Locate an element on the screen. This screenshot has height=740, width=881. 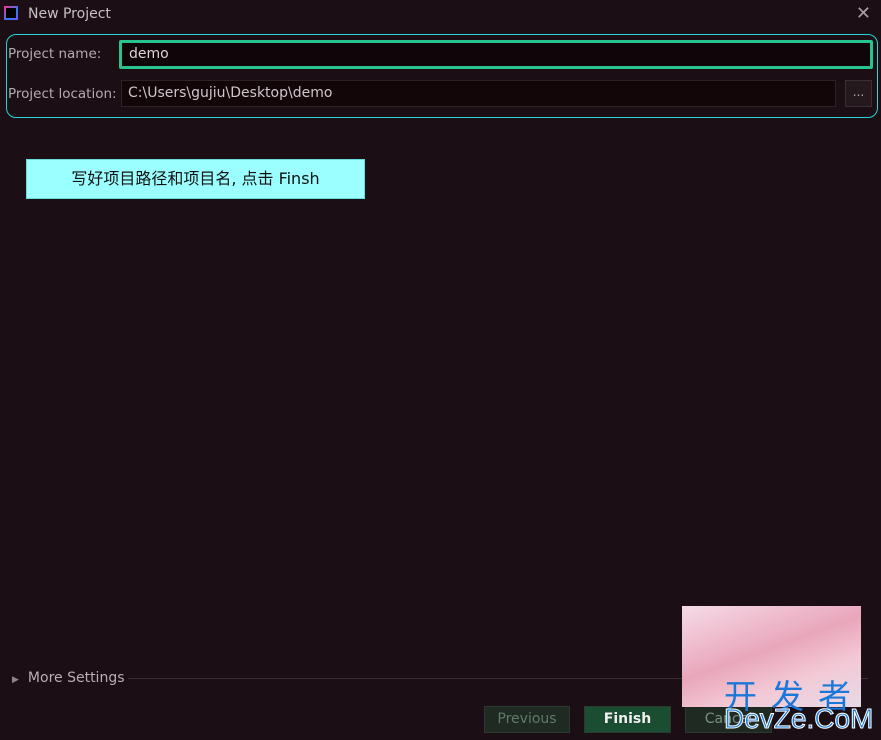
triangle-right-icon: ▶ is located at coordinates (15, 680).